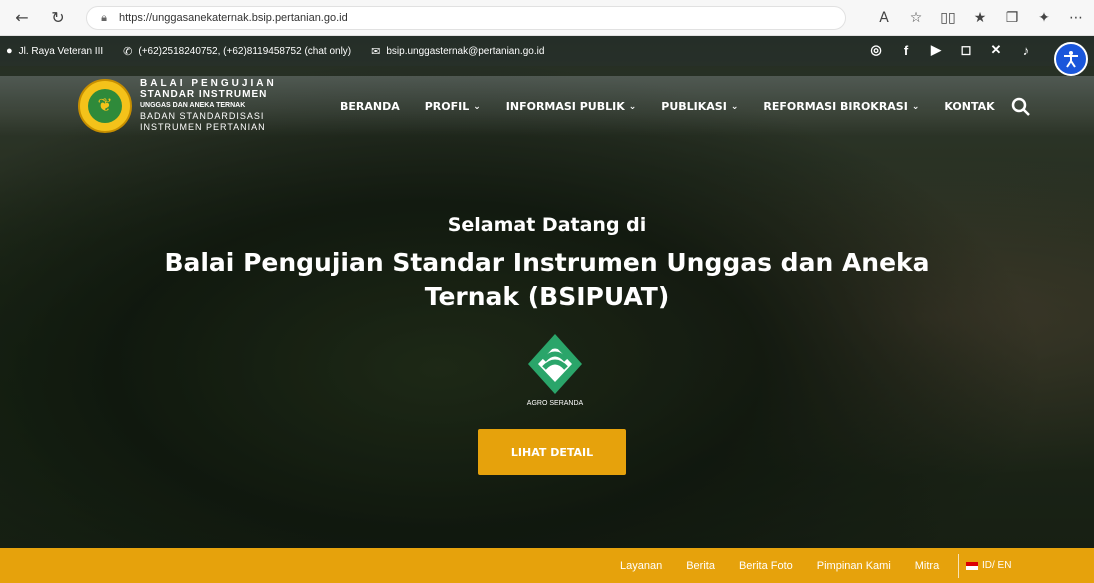  Describe the element at coordinates (958, 566) in the screenshot. I see `divider` at that location.